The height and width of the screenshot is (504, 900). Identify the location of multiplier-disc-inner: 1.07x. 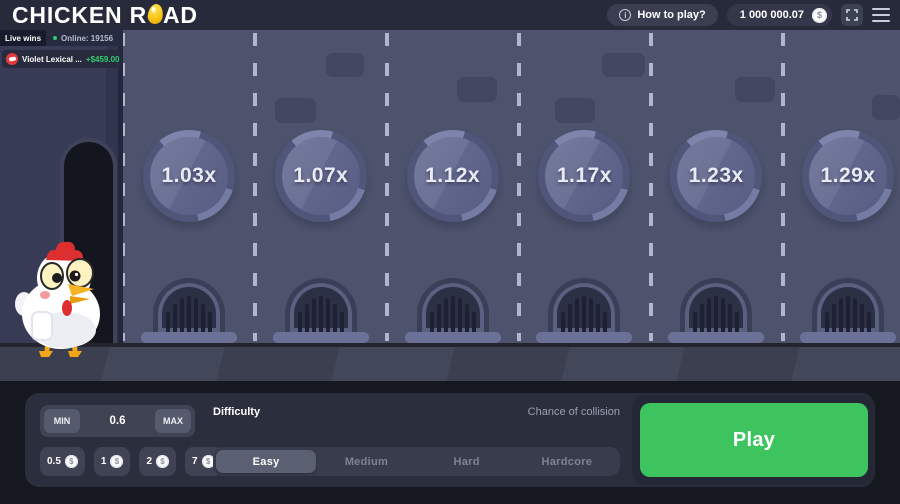
(320, 176).